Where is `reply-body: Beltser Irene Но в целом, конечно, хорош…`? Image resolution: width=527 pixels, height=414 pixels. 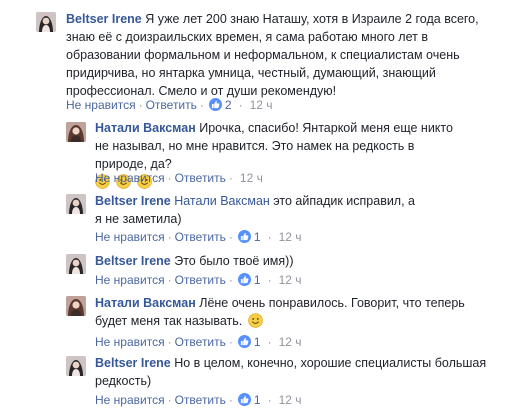 reply-body: Beltser Irene Но в целом, конечно, хорош… is located at coordinates (295, 372).